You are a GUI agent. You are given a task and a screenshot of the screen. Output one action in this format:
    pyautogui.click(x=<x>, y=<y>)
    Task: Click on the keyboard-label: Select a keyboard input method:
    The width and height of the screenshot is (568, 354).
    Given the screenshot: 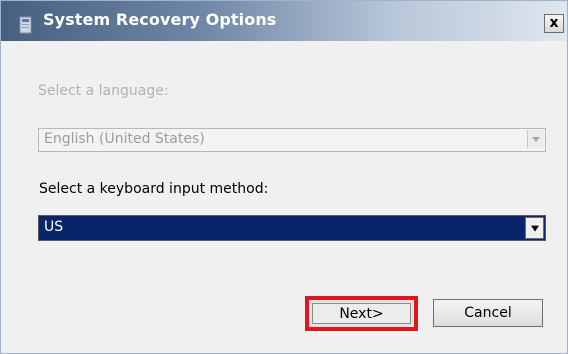 What is the action you would take?
    pyautogui.click(x=154, y=189)
    